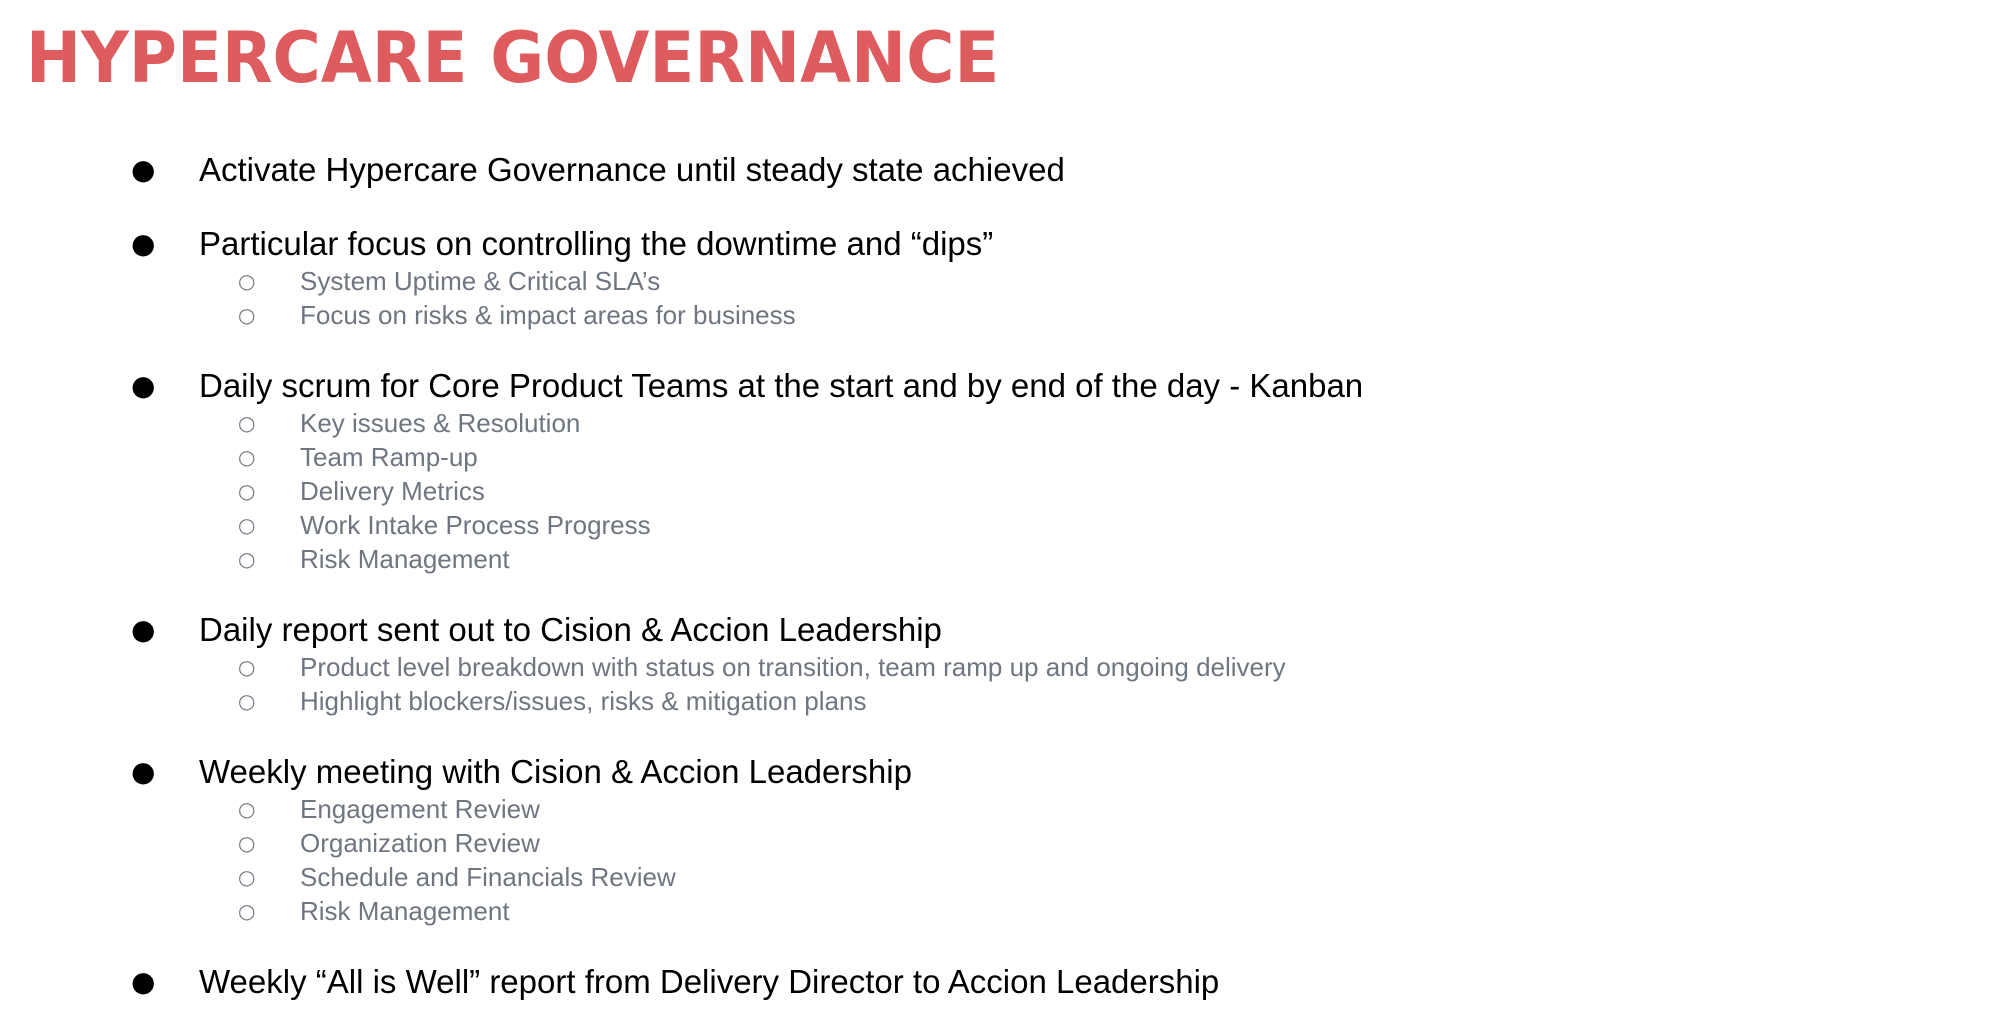 The height and width of the screenshot is (1014, 2016). Describe the element at coordinates (392, 491) in the screenshot. I see `sub-bullet-text: Delivery Metrics` at that location.